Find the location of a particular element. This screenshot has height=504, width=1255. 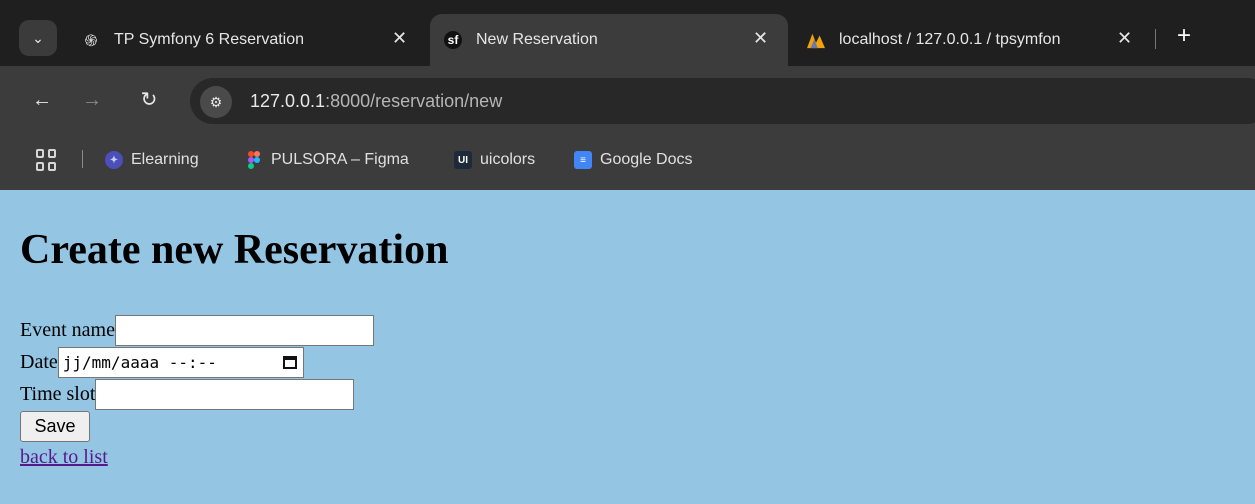

bookmark-uicolors: UI uicolors is located at coordinates (494, 160).